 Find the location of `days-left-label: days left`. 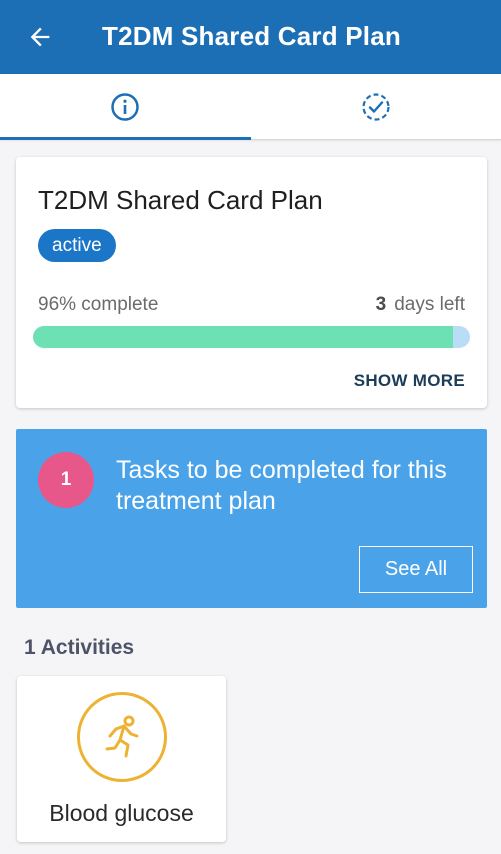

days-left-label: days left is located at coordinates (429, 304).